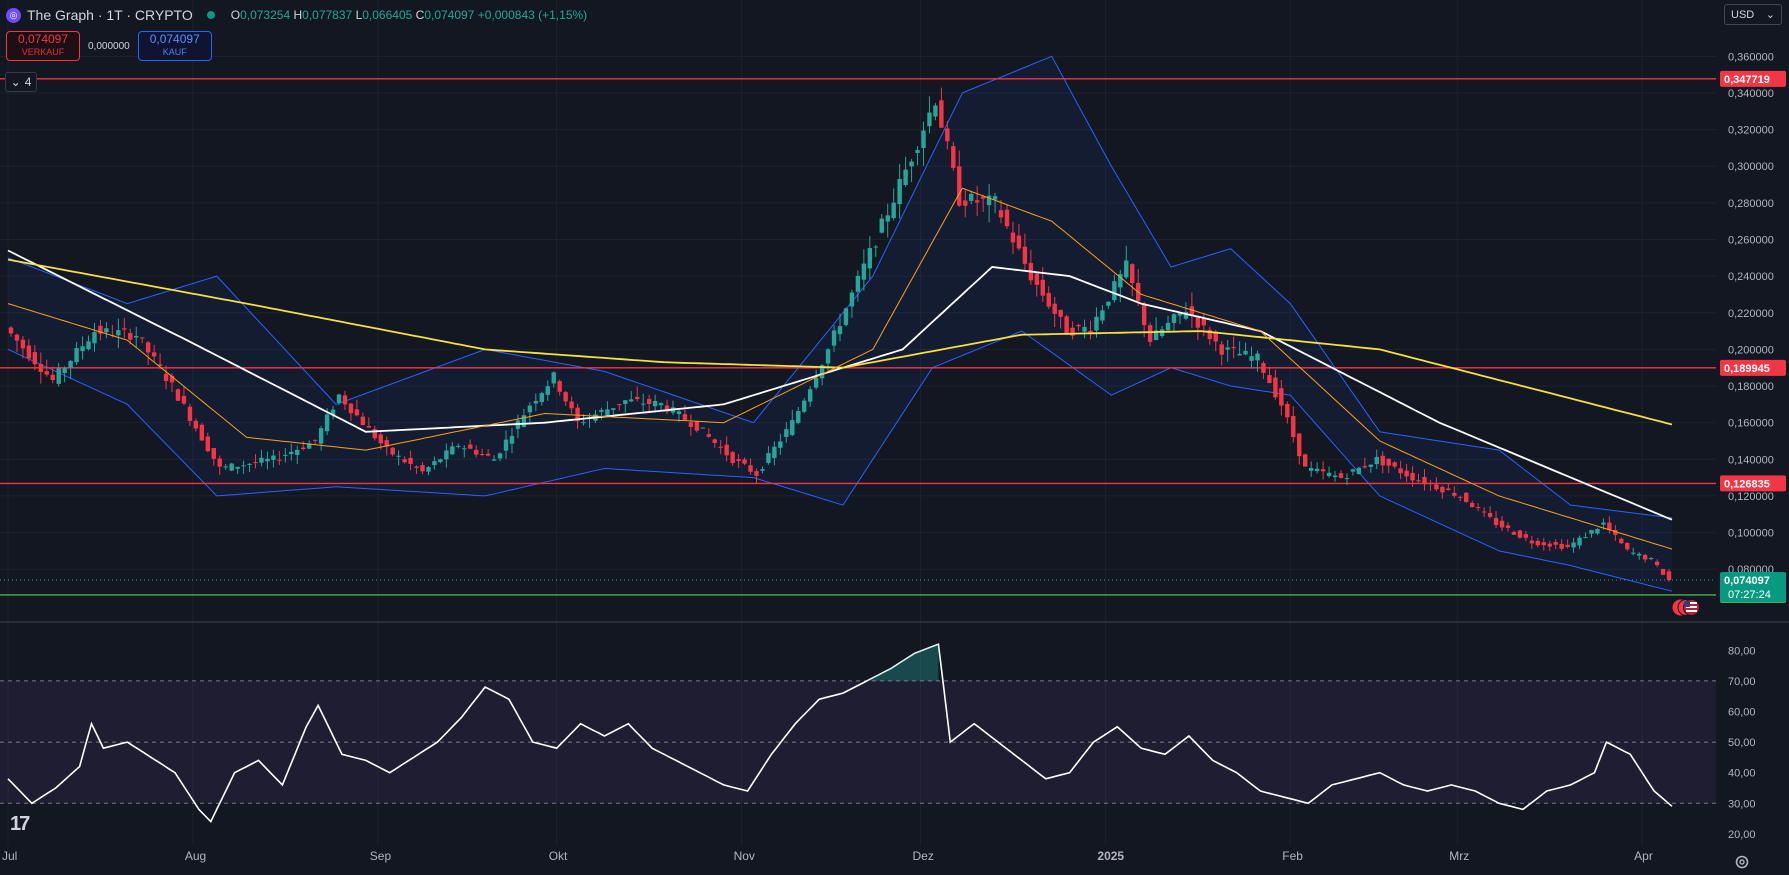 The image size is (1789, 875). What do you see at coordinates (1459, 856) in the screenshot?
I see `time-tick-label: Mrz` at bounding box center [1459, 856].